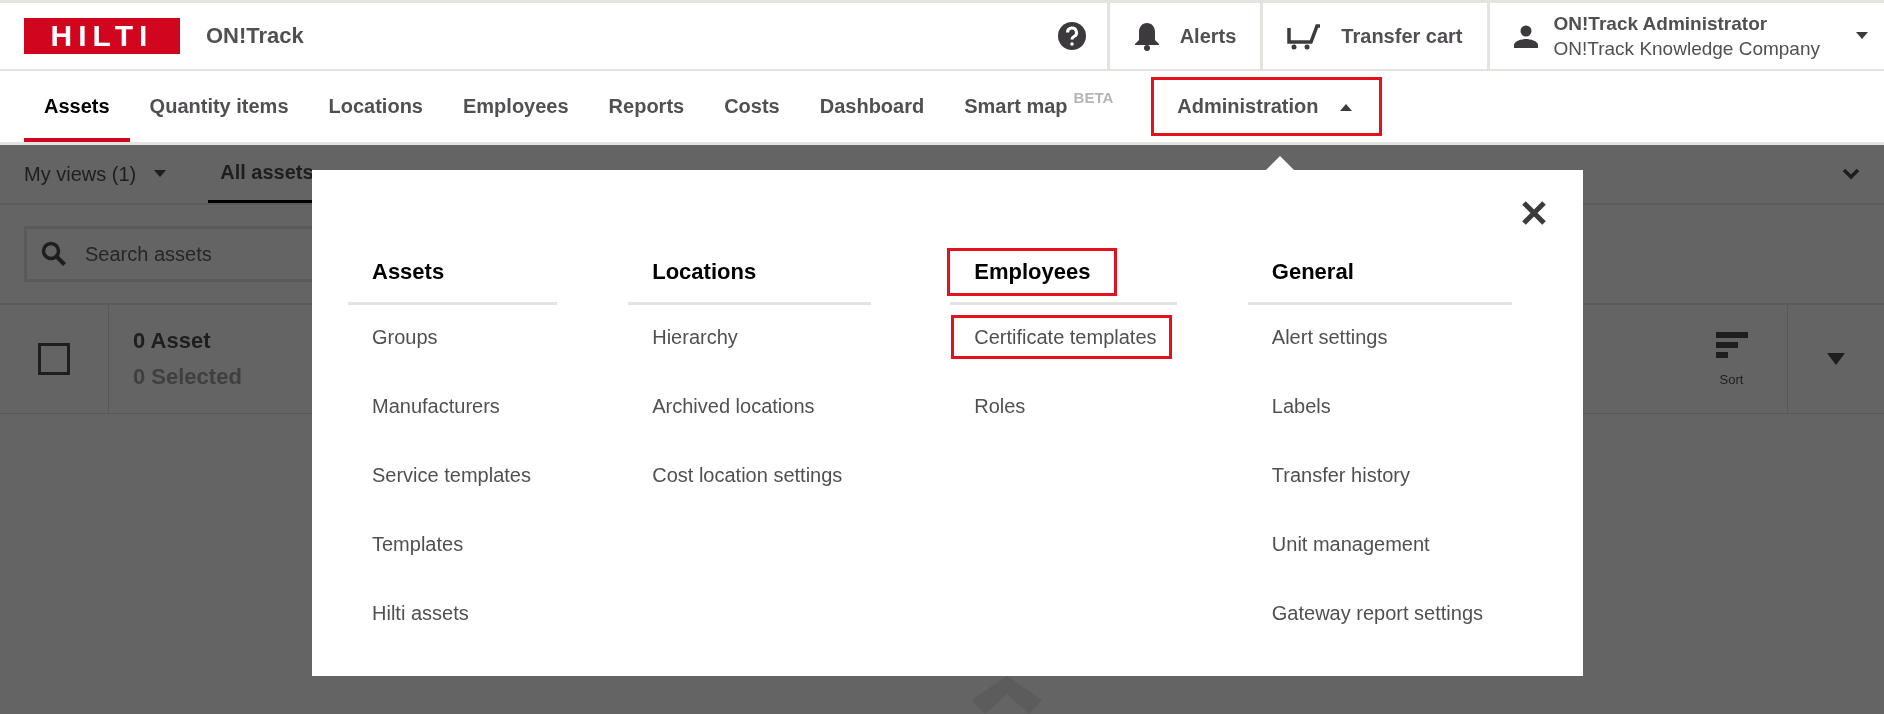  Describe the element at coordinates (418, 613) in the screenshot. I see `menu-link: Hilti assets` at that location.